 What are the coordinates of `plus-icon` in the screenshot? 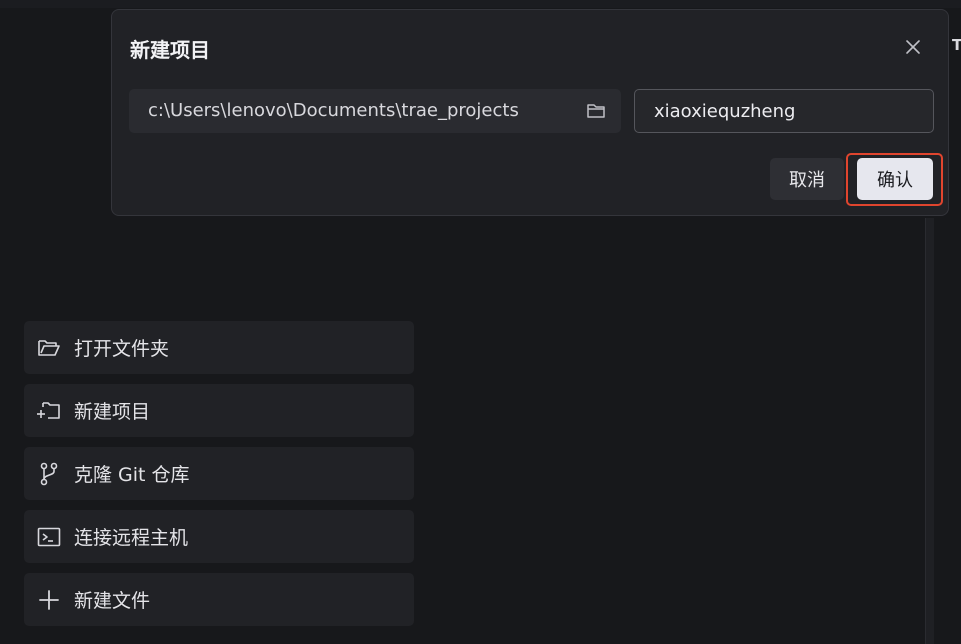 It's located at (49, 600).